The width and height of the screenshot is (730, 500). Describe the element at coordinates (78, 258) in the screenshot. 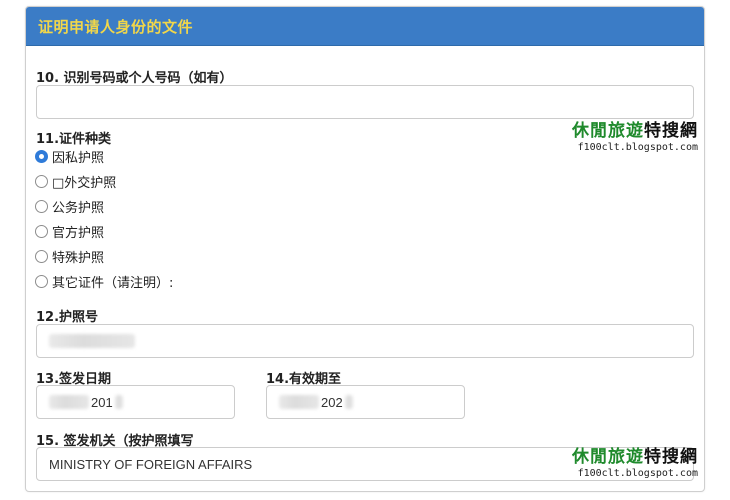

I see `radio-option-label: 特殊护照` at that location.